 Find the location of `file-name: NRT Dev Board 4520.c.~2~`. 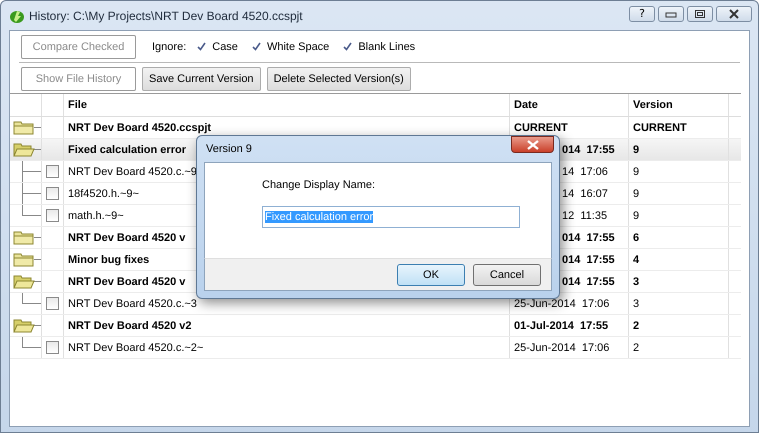

file-name: NRT Dev Board 4520.c.~2~ is located at coordinates (136, 348).